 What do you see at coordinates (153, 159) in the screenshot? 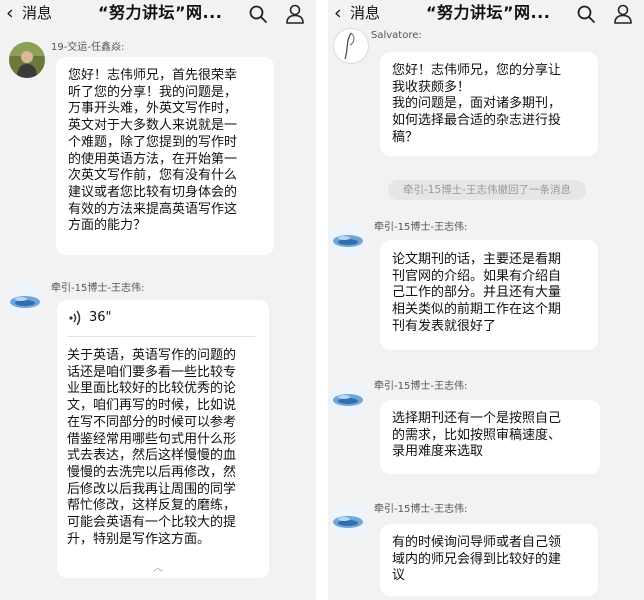
I see `message-line: 的使用英语方法，在开始第一` at bounding box center [153, 159].